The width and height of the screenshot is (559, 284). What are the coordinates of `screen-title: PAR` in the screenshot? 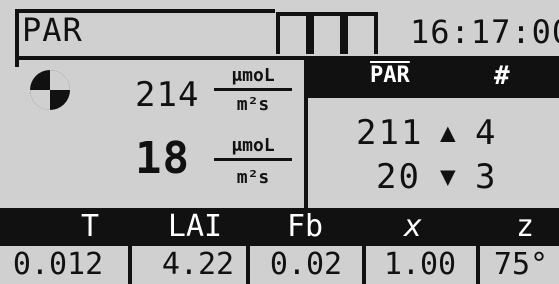 It's located at (52, 30).